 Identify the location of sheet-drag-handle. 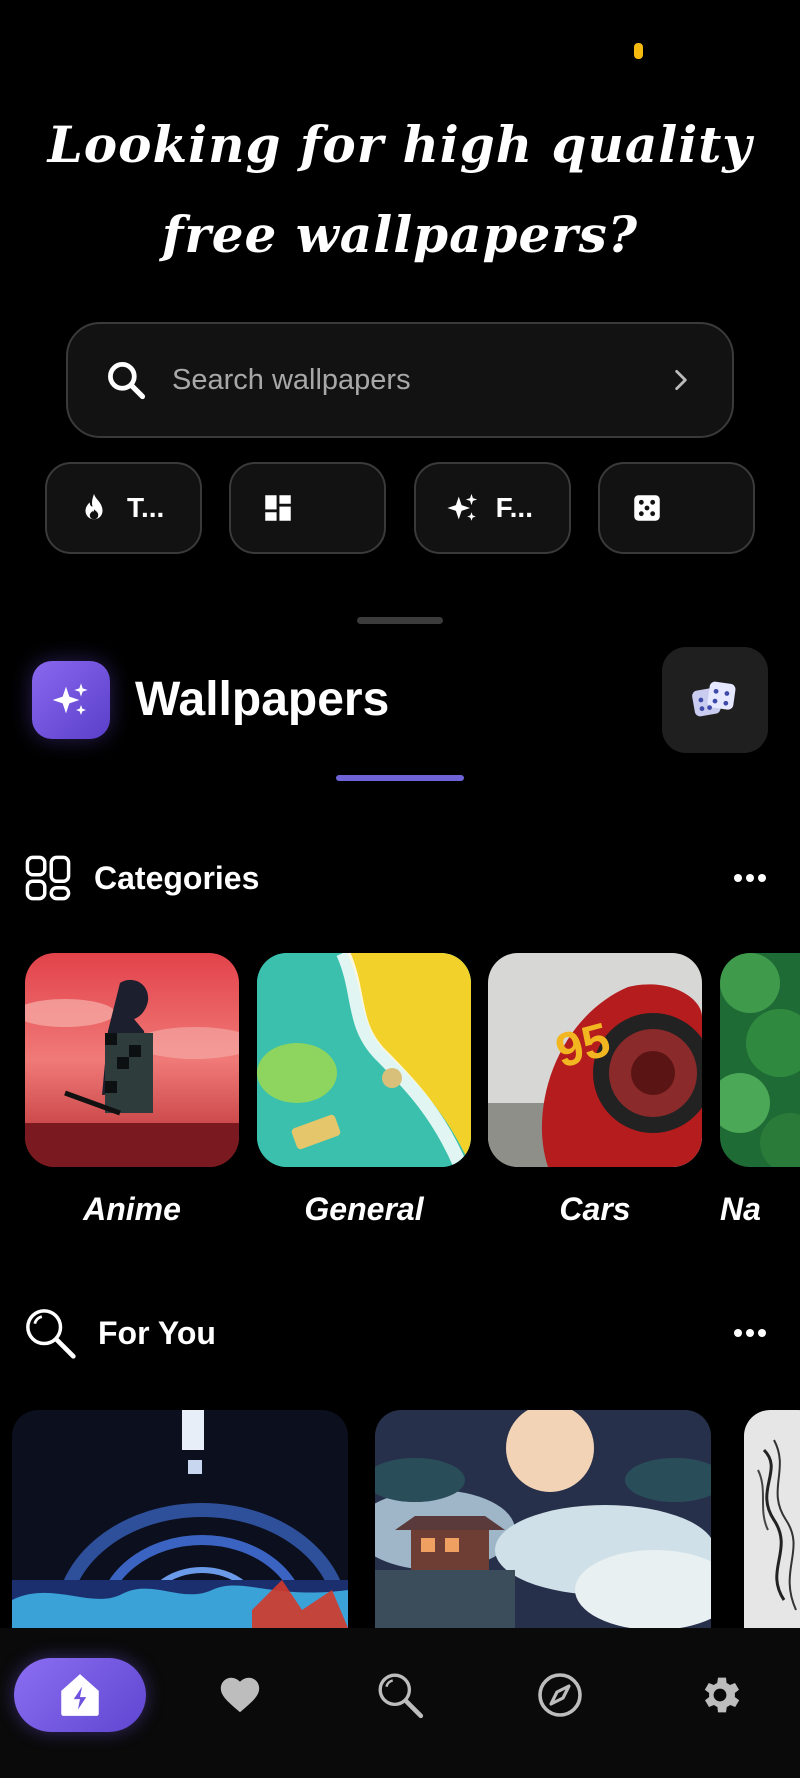
(400, 620).